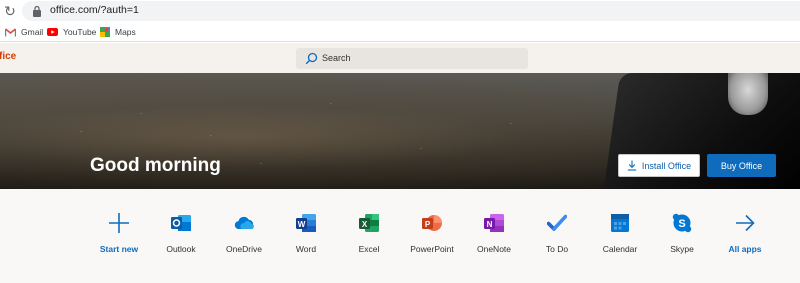 Image resolution: width=800 pixels, height=283 pixels. Describe the element at coordinates (306, 235) in the screenshot. I see `app-word: W Word` at that location.